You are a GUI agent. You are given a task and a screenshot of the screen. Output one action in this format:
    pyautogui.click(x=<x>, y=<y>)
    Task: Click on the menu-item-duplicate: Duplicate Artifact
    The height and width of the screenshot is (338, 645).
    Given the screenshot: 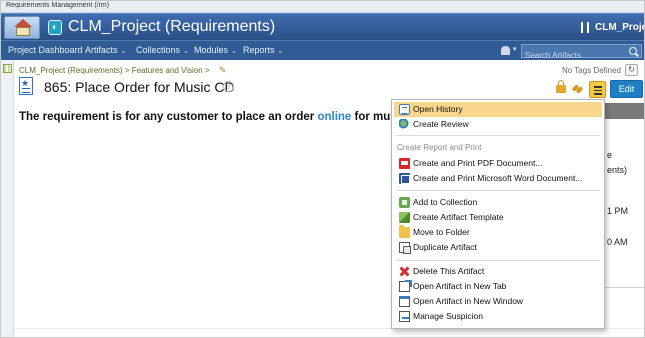 What is the action you would take?
    pyautogui.click(x=498, y=247)
    